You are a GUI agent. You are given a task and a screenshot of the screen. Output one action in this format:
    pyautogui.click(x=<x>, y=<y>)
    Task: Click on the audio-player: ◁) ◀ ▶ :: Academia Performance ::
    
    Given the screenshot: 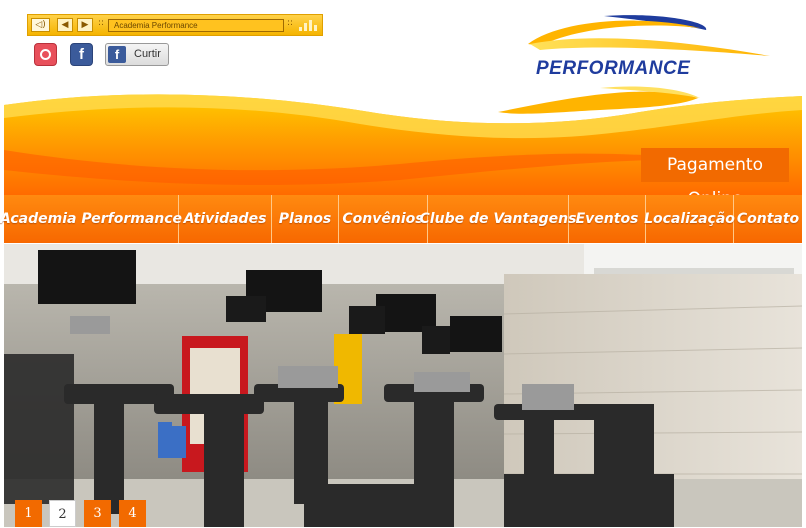 What is the action you would take?
    pyautogui.click(x=175, y=25)
    